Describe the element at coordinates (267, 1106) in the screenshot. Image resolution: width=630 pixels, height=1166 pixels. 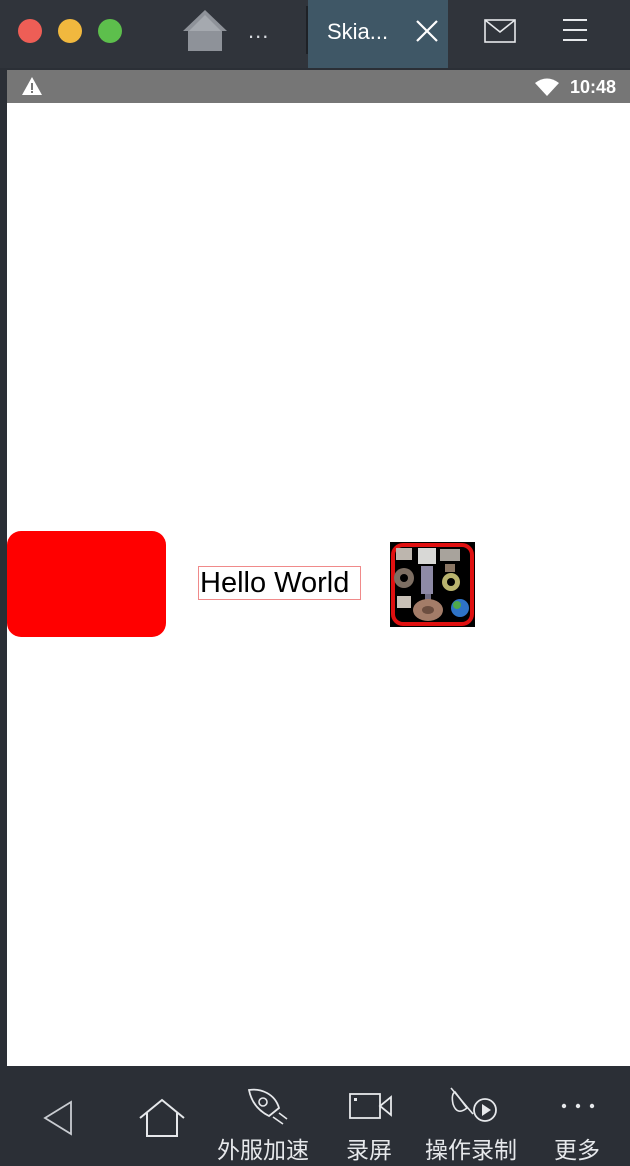
I see `rocket-icon` at that location.